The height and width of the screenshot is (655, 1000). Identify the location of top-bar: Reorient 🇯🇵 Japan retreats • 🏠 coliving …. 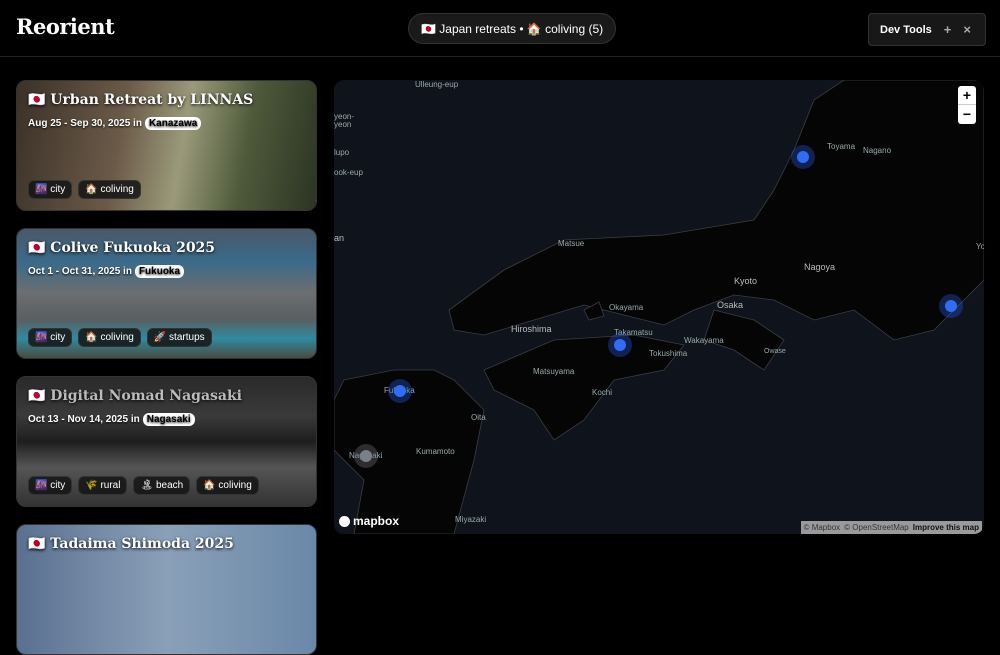
(500, 28).